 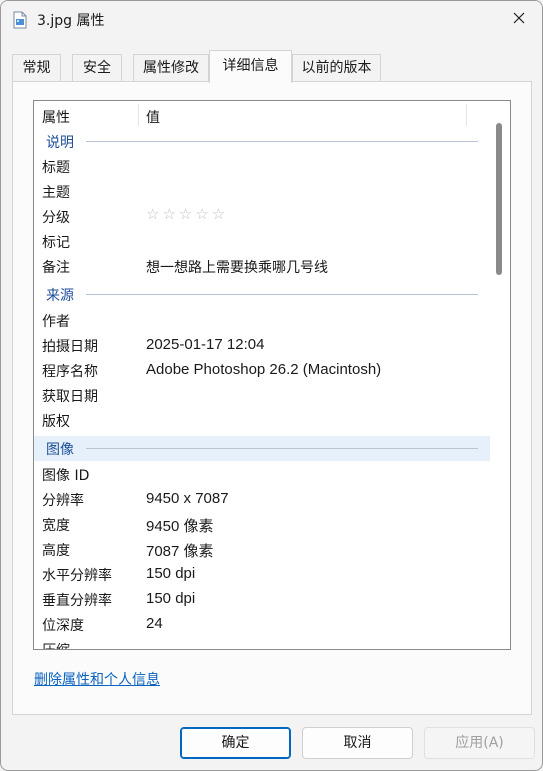 I want to click on vertical-scrollbar, so click(x=499, y=199).